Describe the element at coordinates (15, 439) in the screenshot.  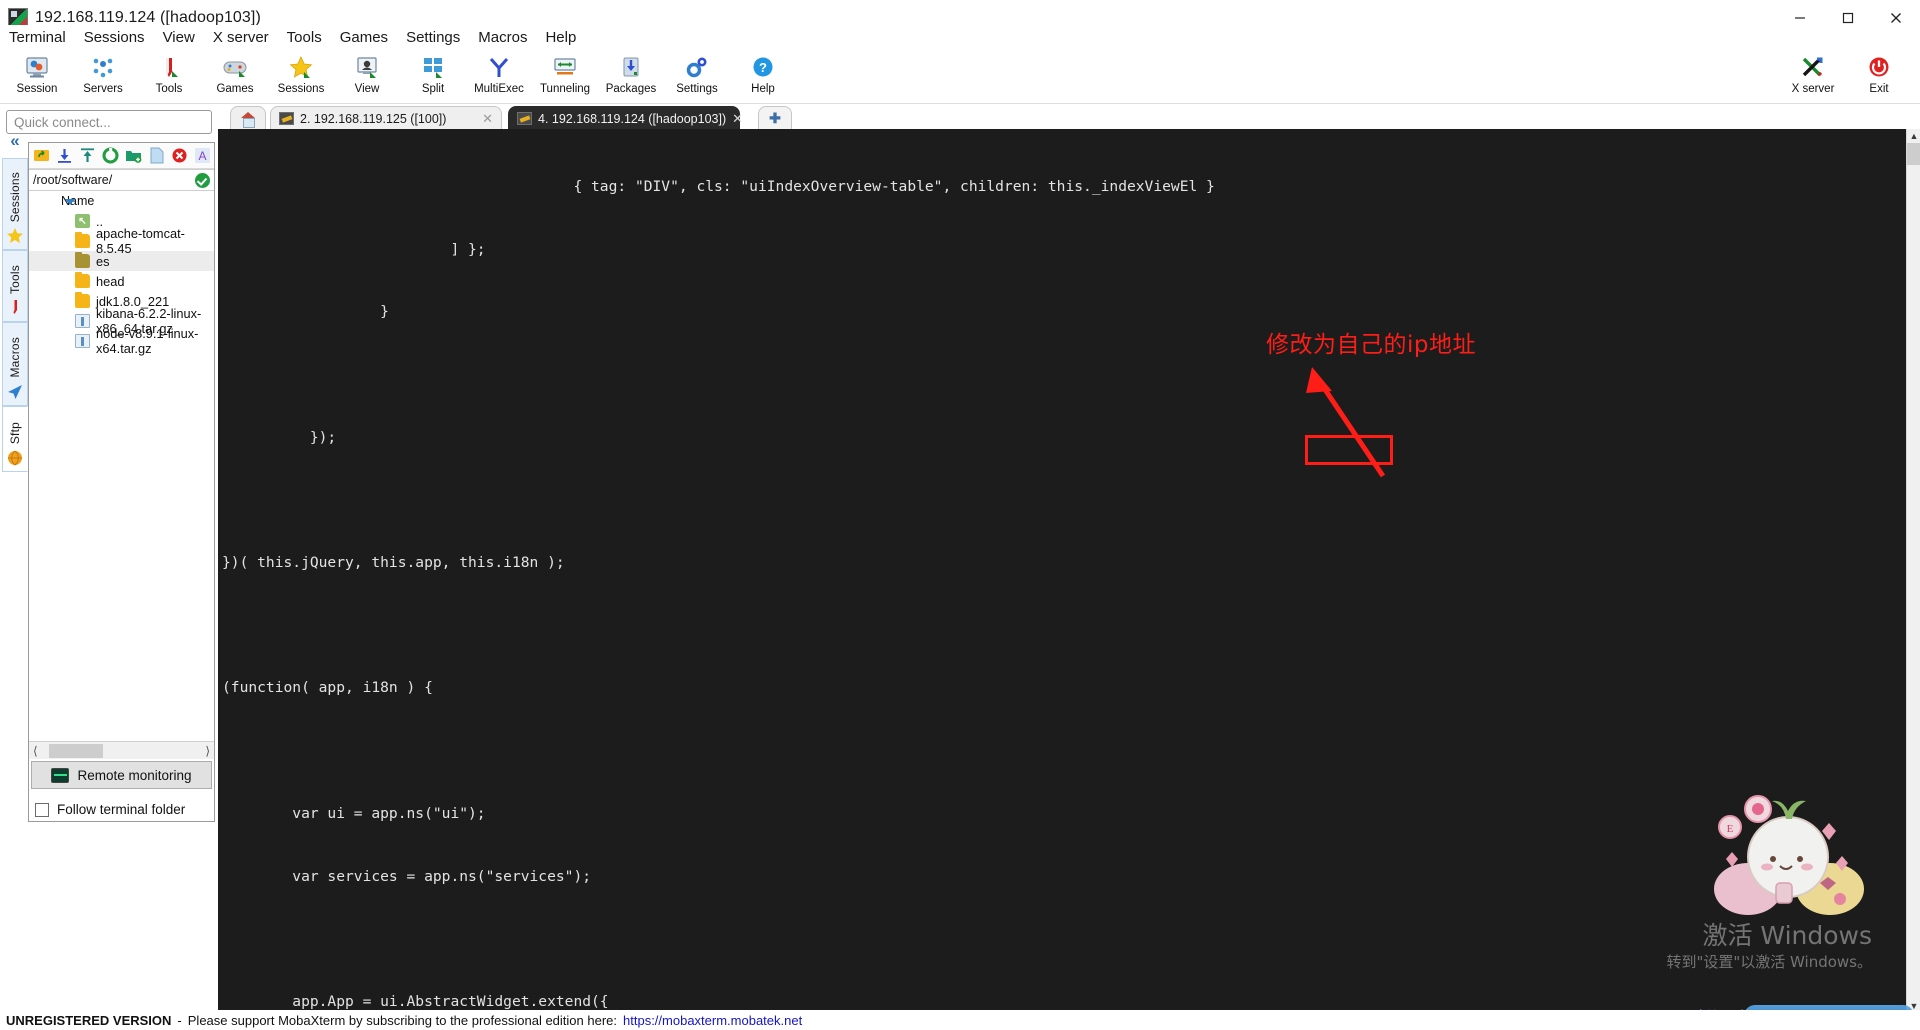
I see `sidebar-item-sftp: Sftp` at that location.